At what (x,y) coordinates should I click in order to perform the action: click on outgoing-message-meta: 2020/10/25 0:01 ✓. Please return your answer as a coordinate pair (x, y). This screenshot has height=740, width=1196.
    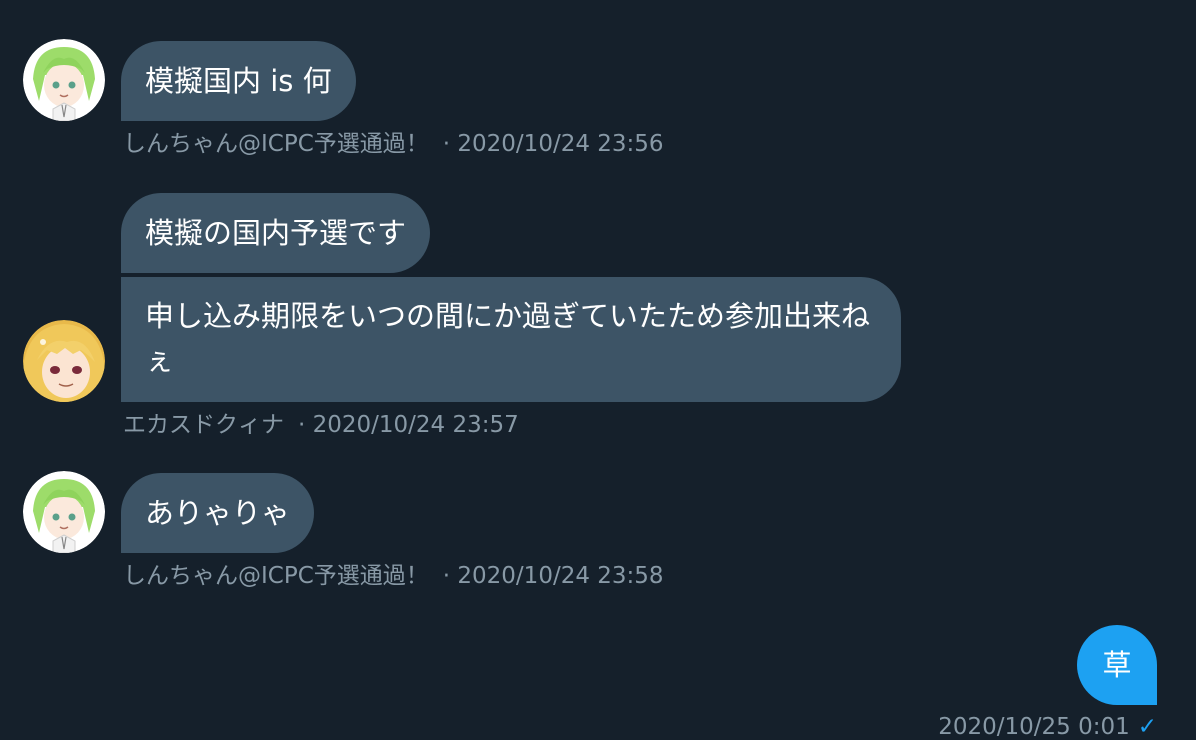
    Looking at the image, I should click on (1047, 726).